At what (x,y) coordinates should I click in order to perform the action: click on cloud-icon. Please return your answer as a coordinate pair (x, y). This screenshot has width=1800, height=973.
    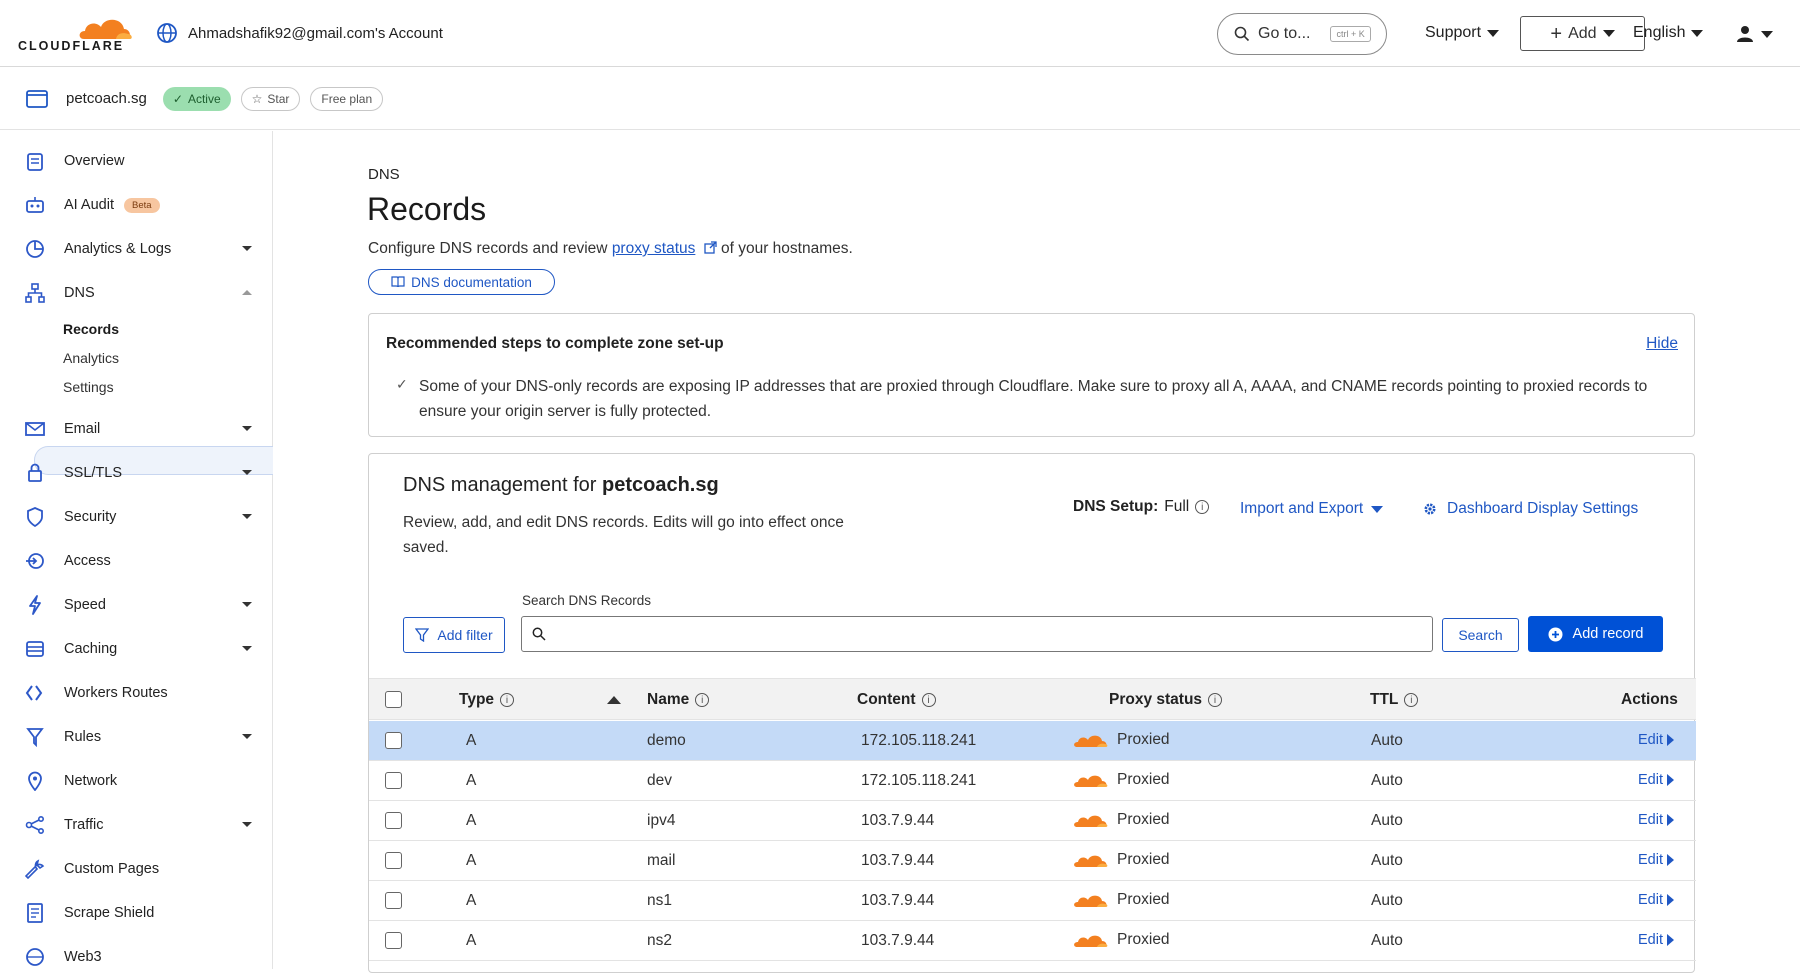
    Looking at the image, I should click on (1091, 741).